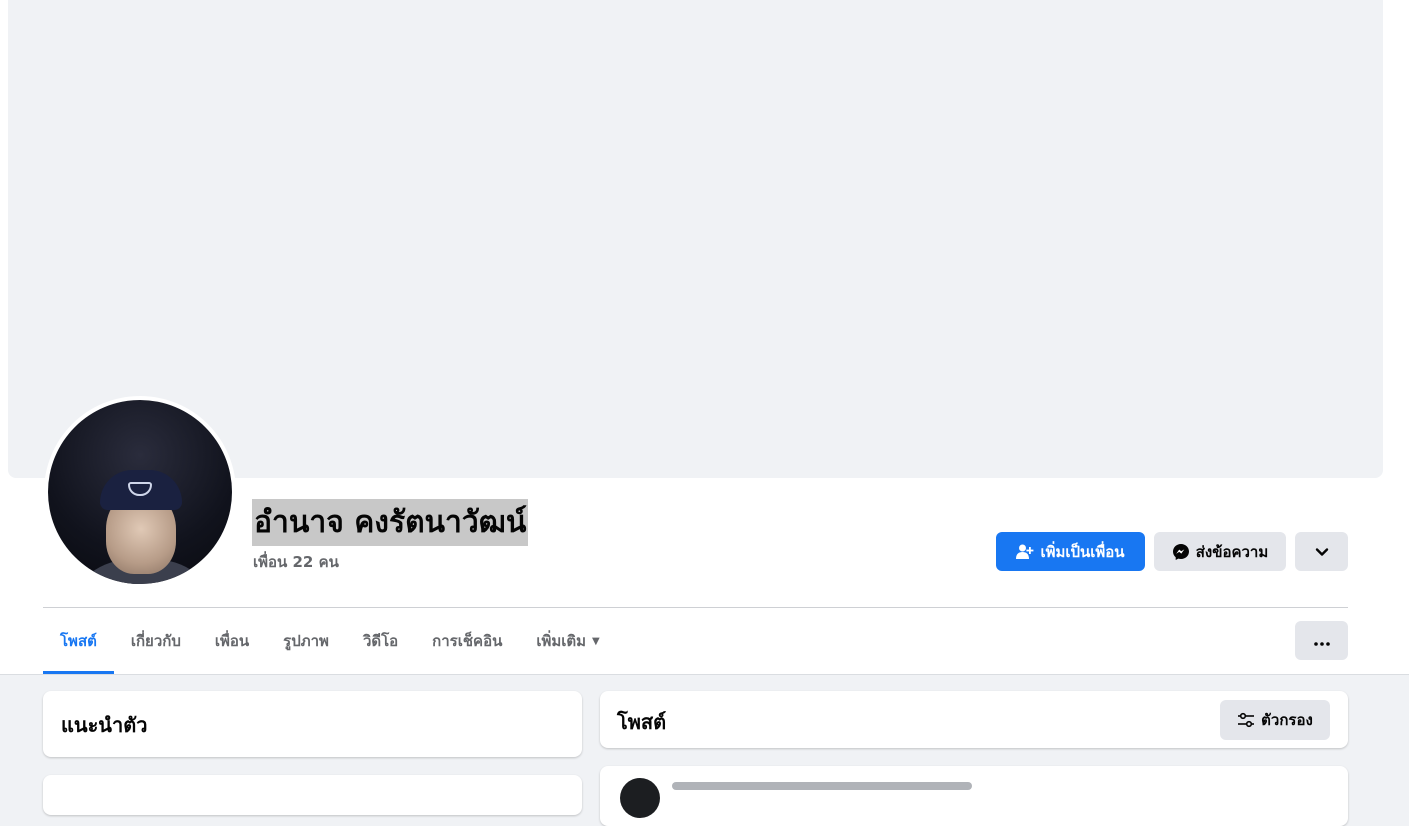  I want to click on tab-label: เพื่อน, so click(232, 641).